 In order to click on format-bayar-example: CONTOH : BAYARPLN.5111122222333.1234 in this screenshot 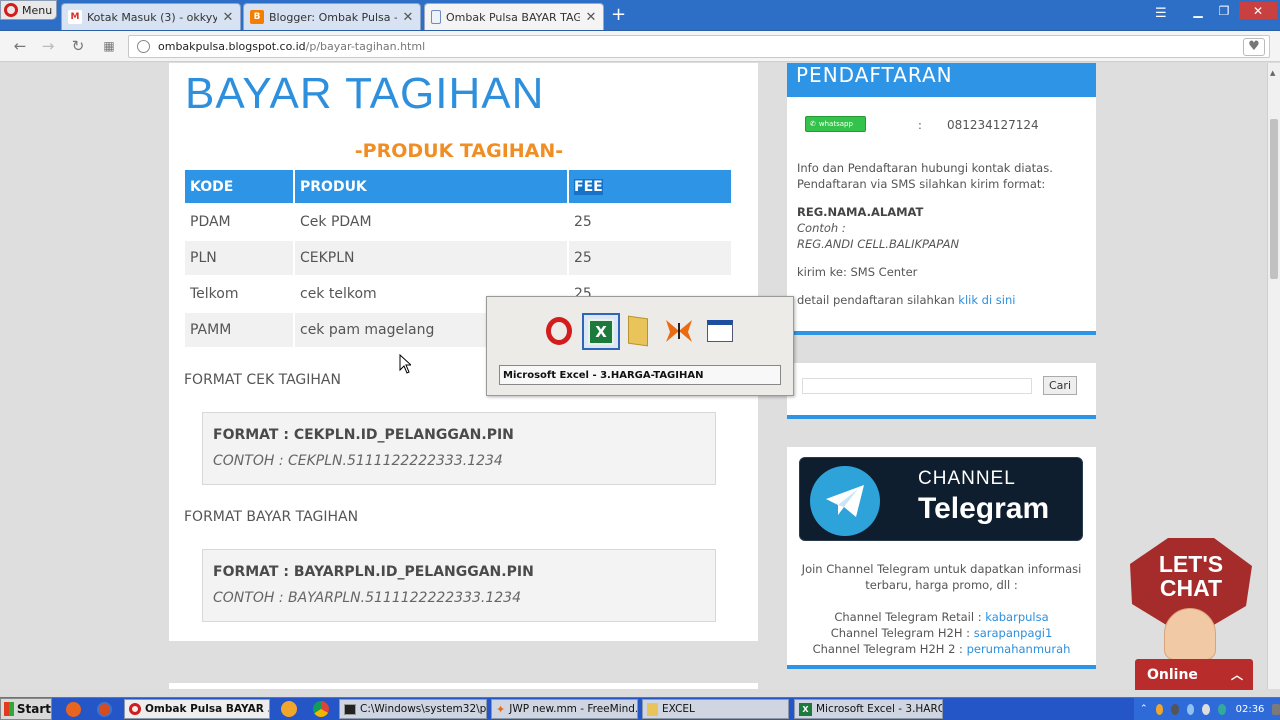, I will do `click(367, 598)`.